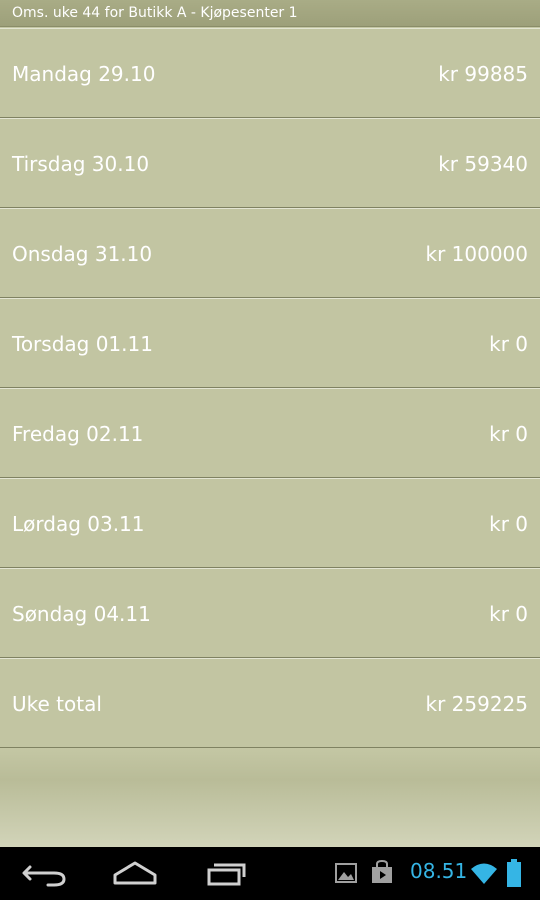 This screenshot has height=900, width=540. What do you see at coordinates (84, 74) in the screenshot?
I see `day-label: Mandag 29.10` at bounding box center [84, 74].